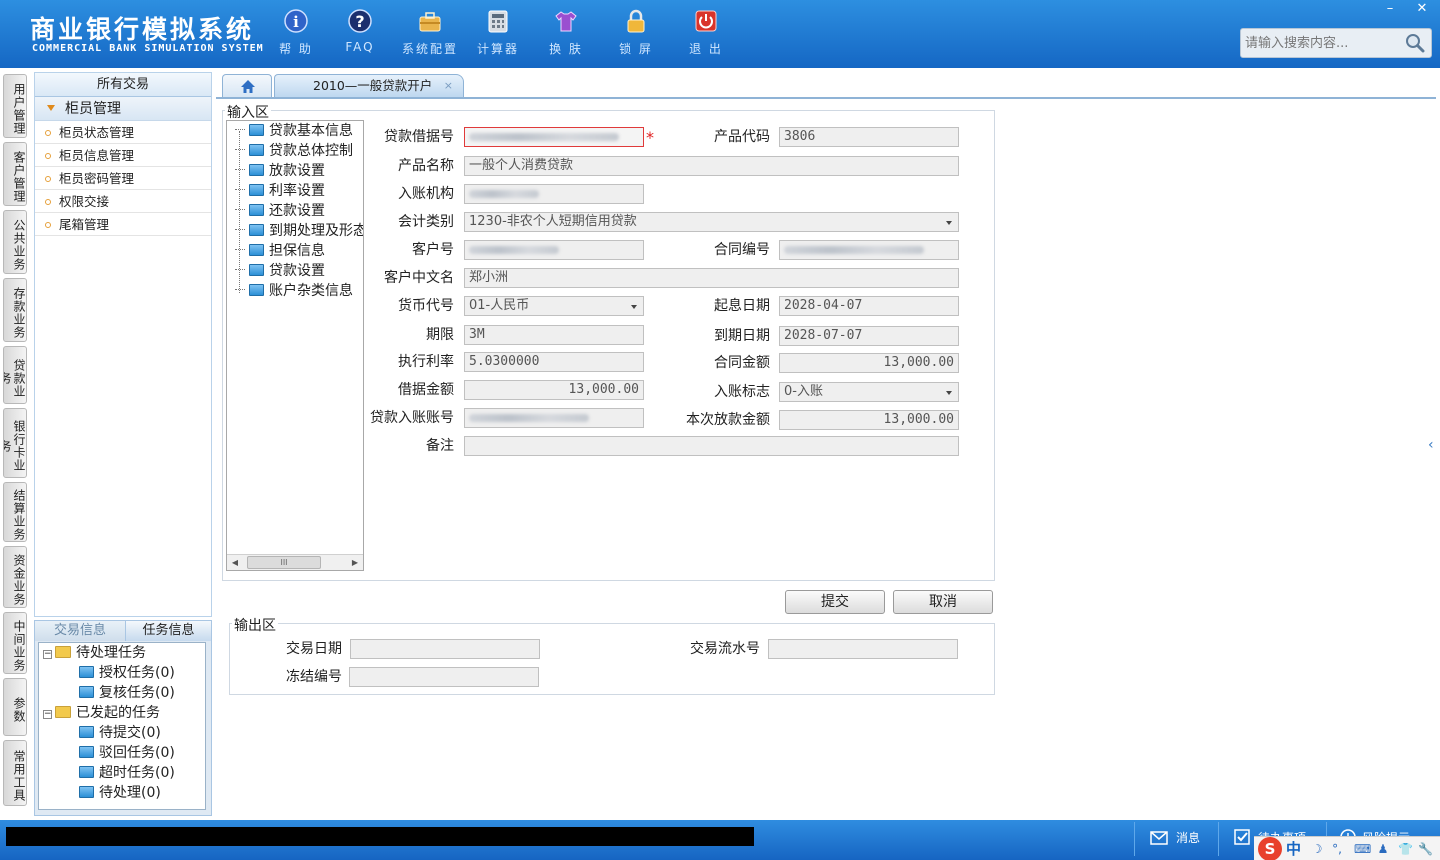 Image resolution: width=1440 pixels, height=860 pixels. I want to click on product-code-field: 3806, so click(869, 137).